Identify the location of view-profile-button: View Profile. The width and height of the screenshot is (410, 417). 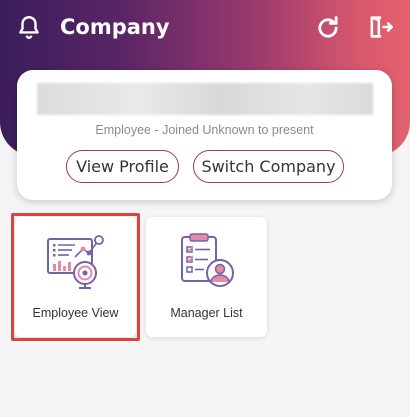
(122, 166).